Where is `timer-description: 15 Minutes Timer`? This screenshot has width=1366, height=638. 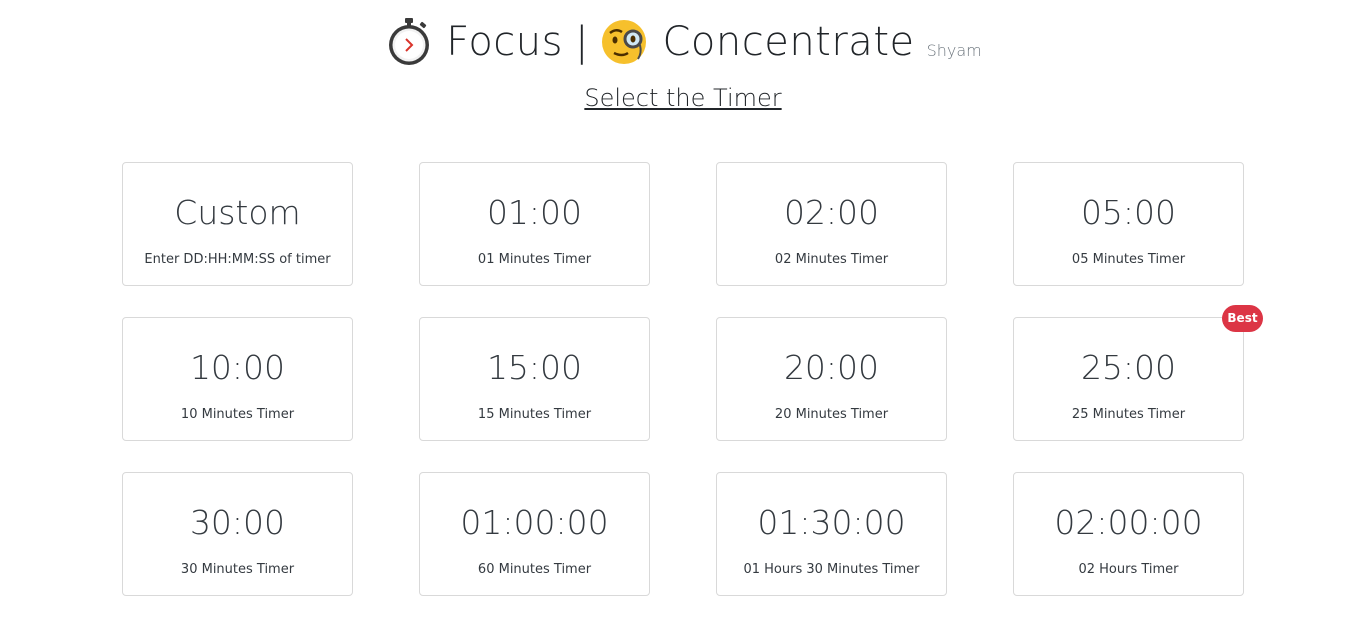 timer-description: 15 Minutes Timer is located at coordinates (534, 414).